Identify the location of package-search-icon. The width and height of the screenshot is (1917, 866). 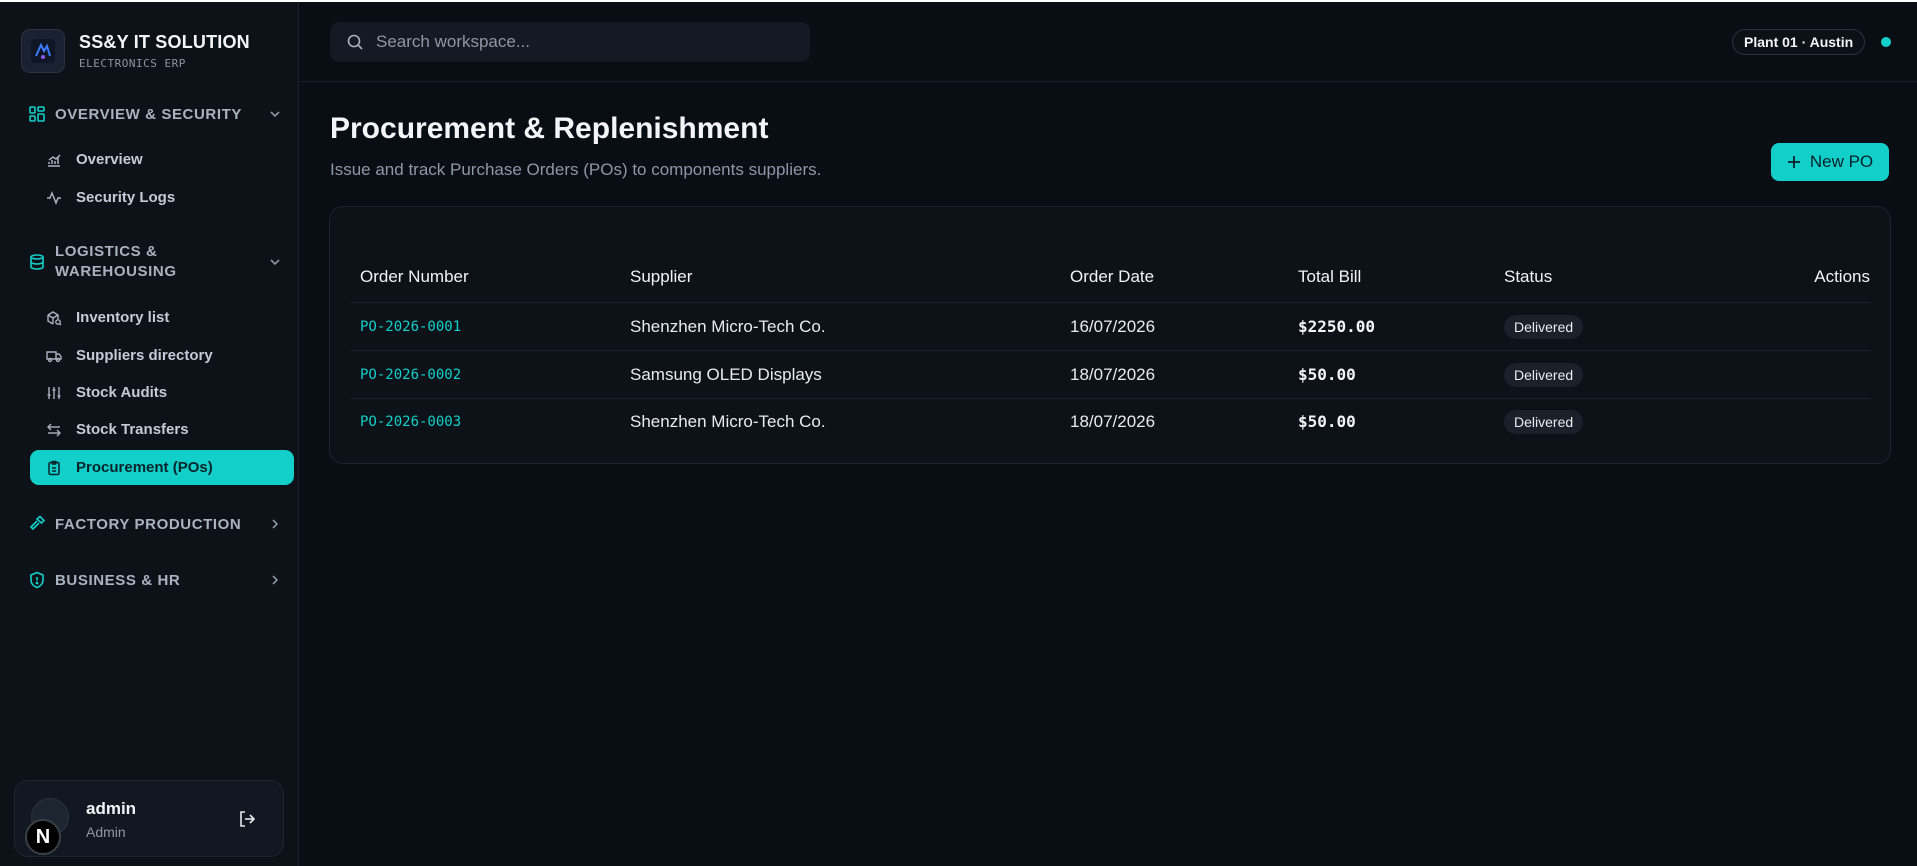
(54, 317).